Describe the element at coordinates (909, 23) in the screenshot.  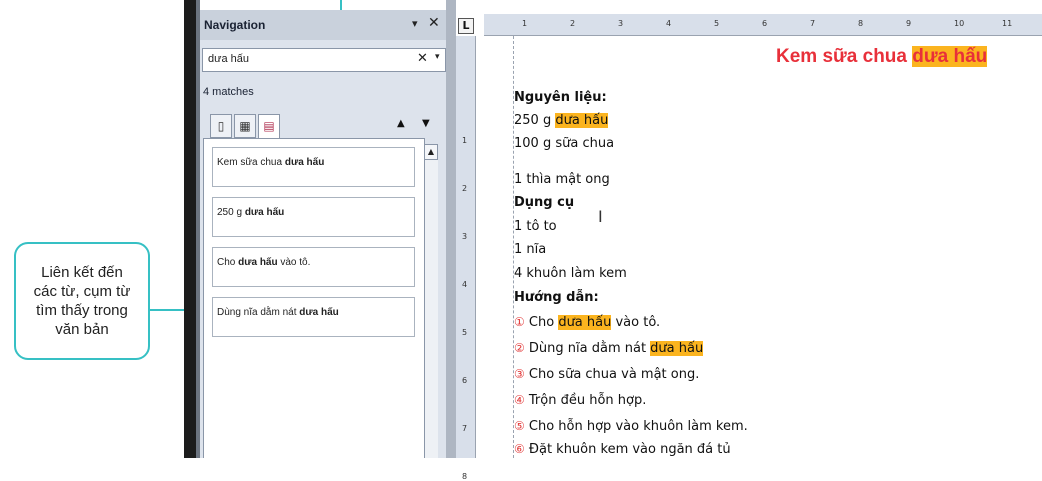
I see `ruler-tick-label: 9` at that location.